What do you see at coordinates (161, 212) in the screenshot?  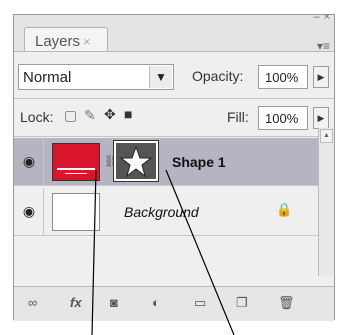 I see `layer-name: Background` at bounding box center [161, 212].